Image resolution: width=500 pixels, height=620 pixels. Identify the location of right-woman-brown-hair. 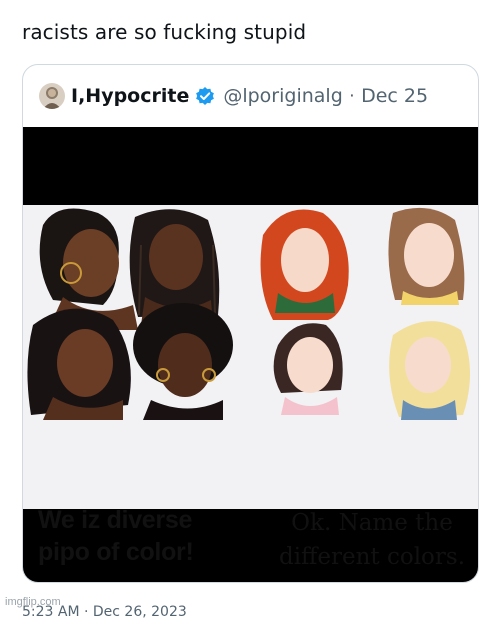
(426, 256).